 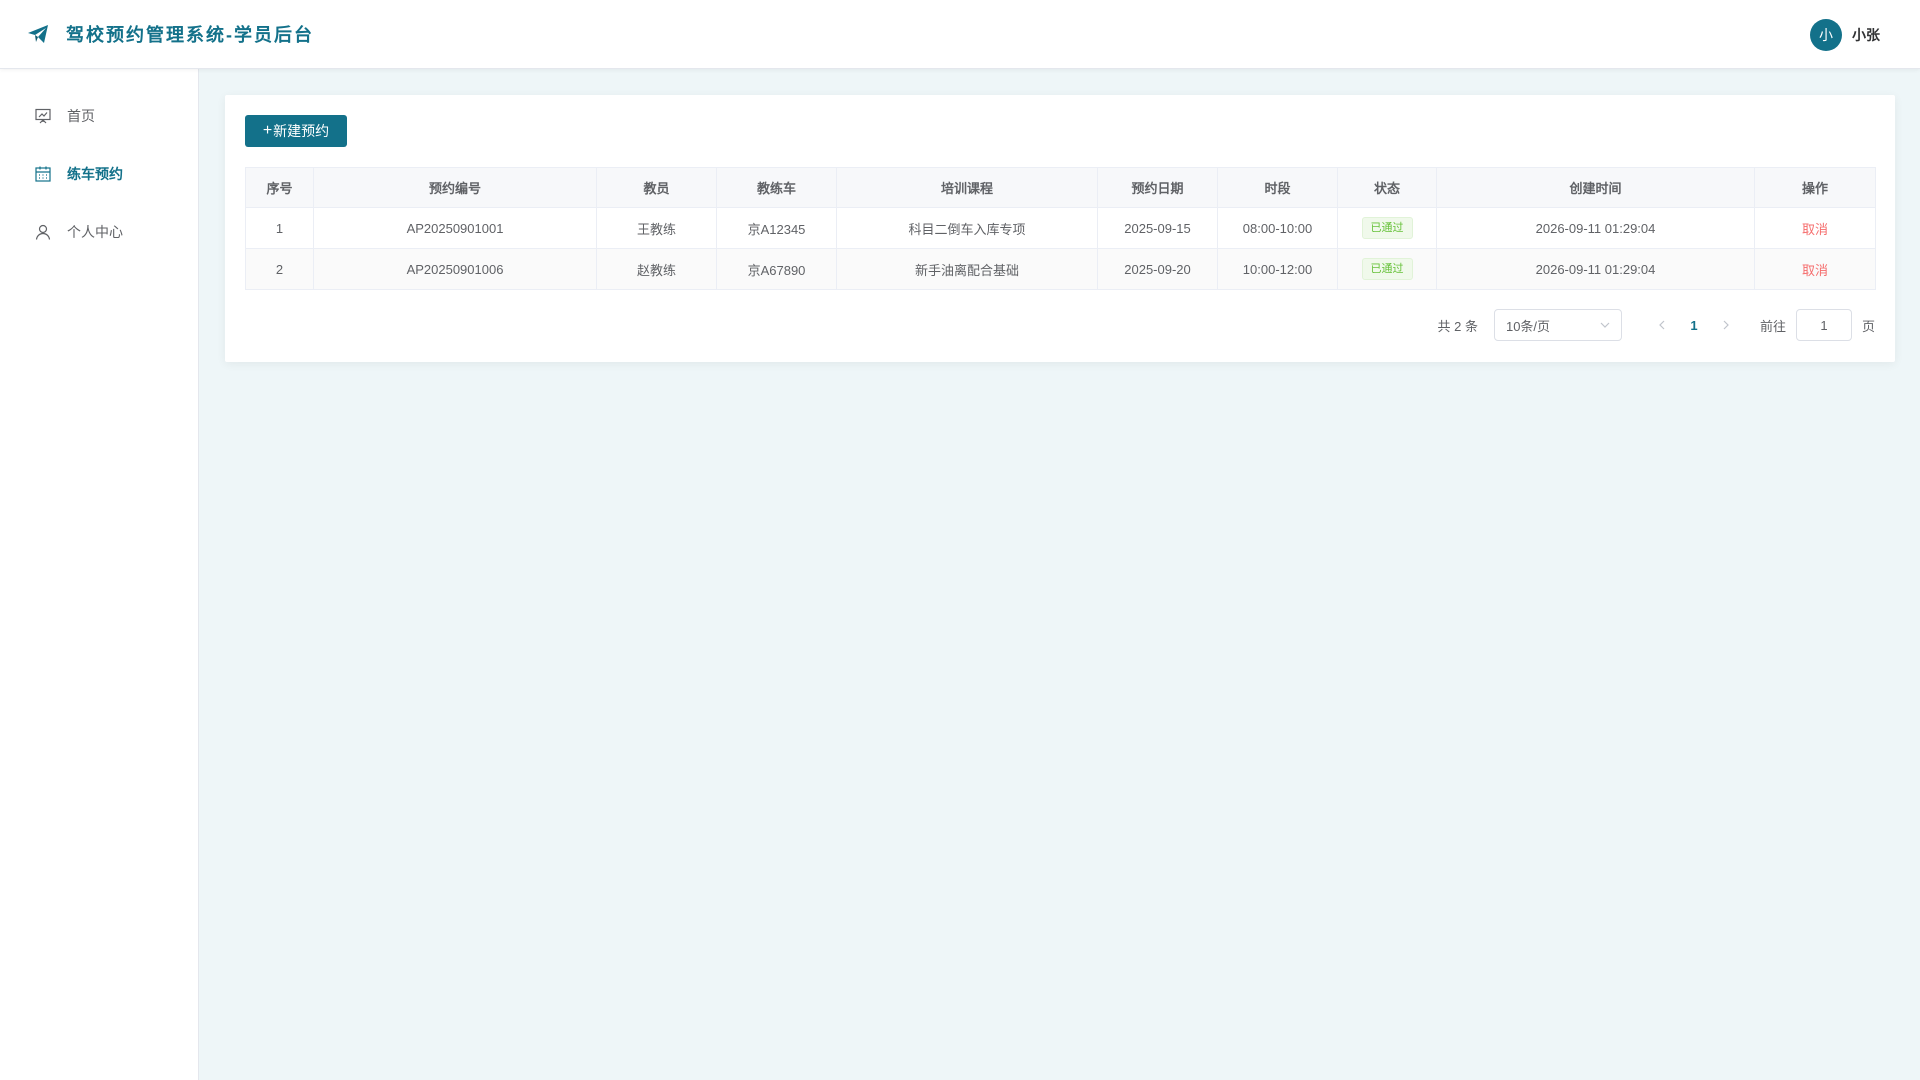 What do you see at coordinates (1826, 35) in the screenshot?
I see `avatar: 小` at bounding box center [1826, 35].